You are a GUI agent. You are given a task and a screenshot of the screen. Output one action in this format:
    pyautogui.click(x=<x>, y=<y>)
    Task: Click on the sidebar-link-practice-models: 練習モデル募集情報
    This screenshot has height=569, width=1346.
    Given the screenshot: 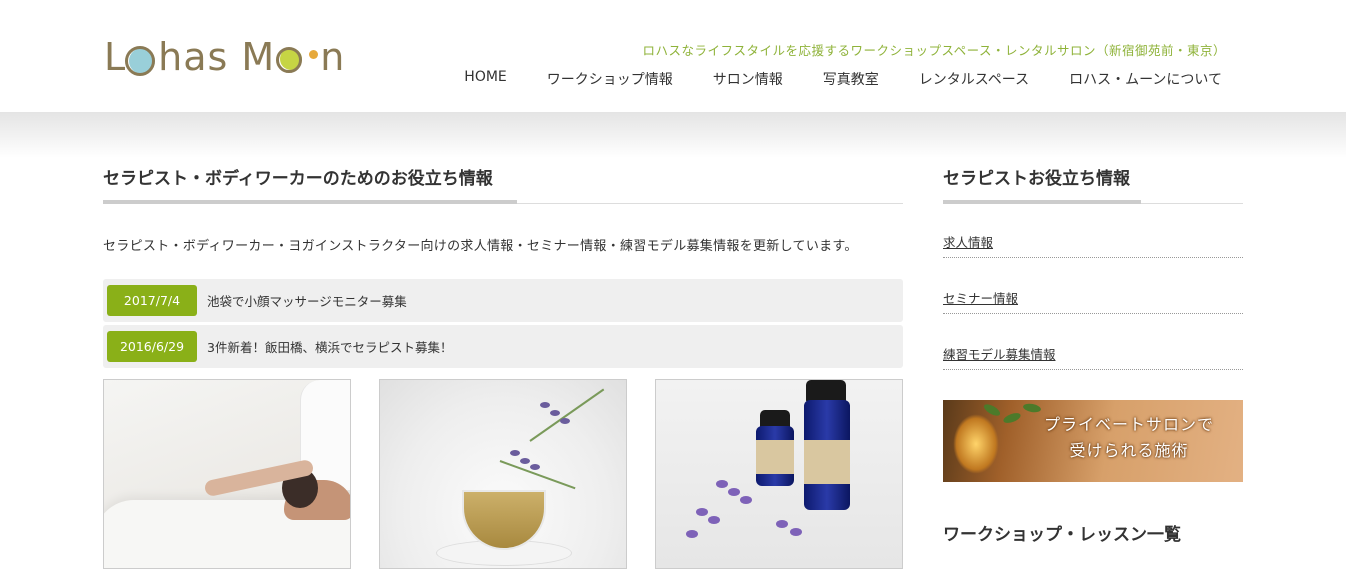 What is the action you would take?
    pyautogui.click(x=1093, y=357)
    